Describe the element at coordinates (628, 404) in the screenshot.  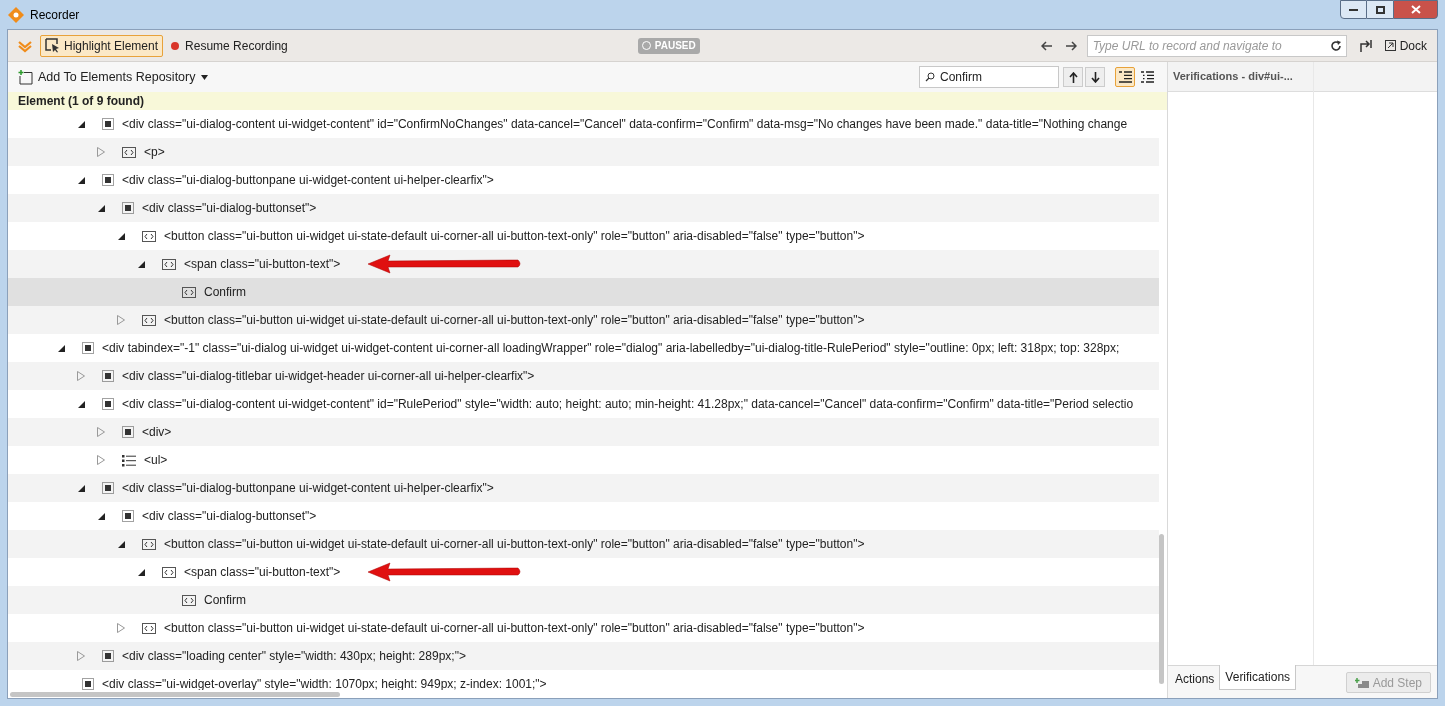
I see `node-label: <div class="ui-dialog-content ui-widget-content" id="RulePeriod" style="width: auto; height: auto; min-height: 41.28px;" data-cancel="Cancel" data-confirm="Confirm" data-title="Period selectio` at that location.